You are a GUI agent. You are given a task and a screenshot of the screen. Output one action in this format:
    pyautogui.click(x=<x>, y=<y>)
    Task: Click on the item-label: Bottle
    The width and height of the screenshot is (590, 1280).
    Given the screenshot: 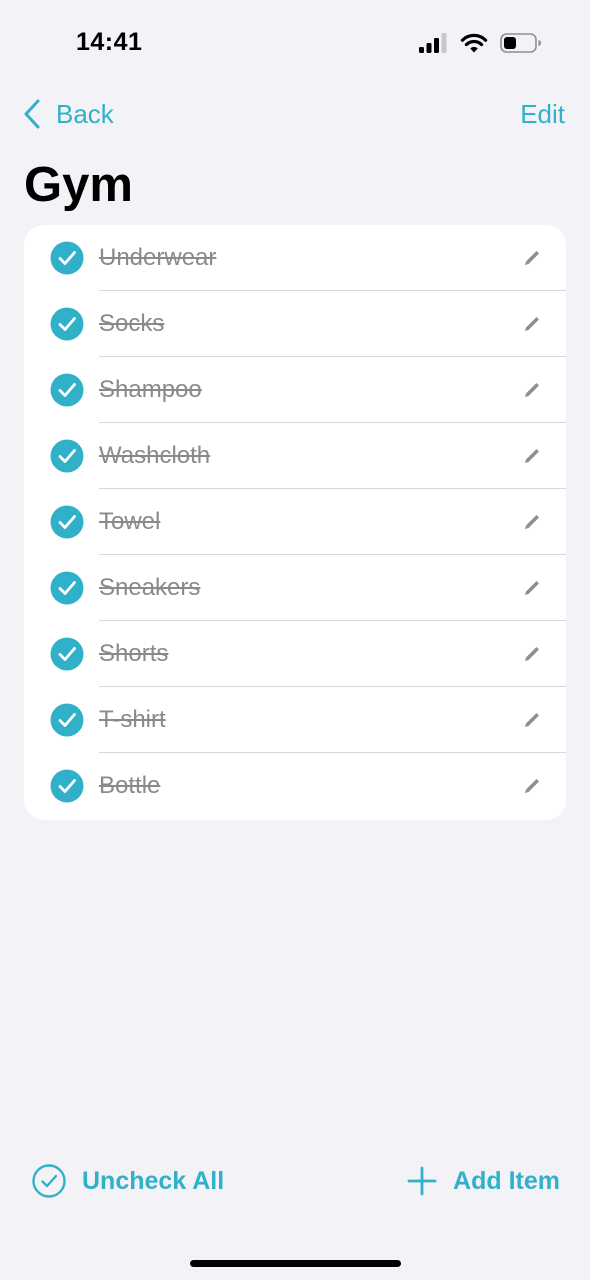 What is the action you would take?
    pyautogui.click(x=130, y=785)
    